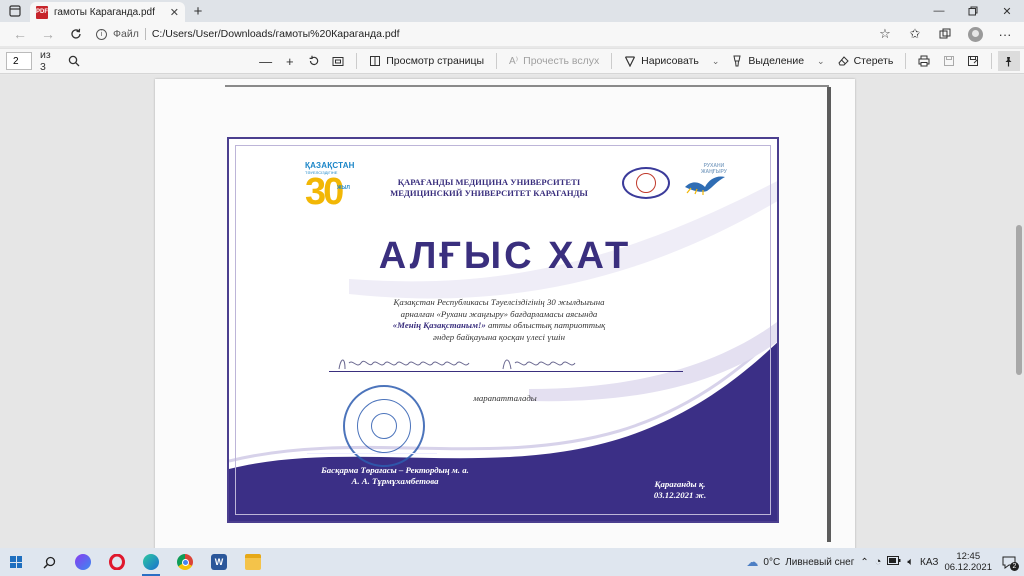 The width and height of the screenshot is (1024, 576). I want to click on minimize-icon: —, so click(939, 11).